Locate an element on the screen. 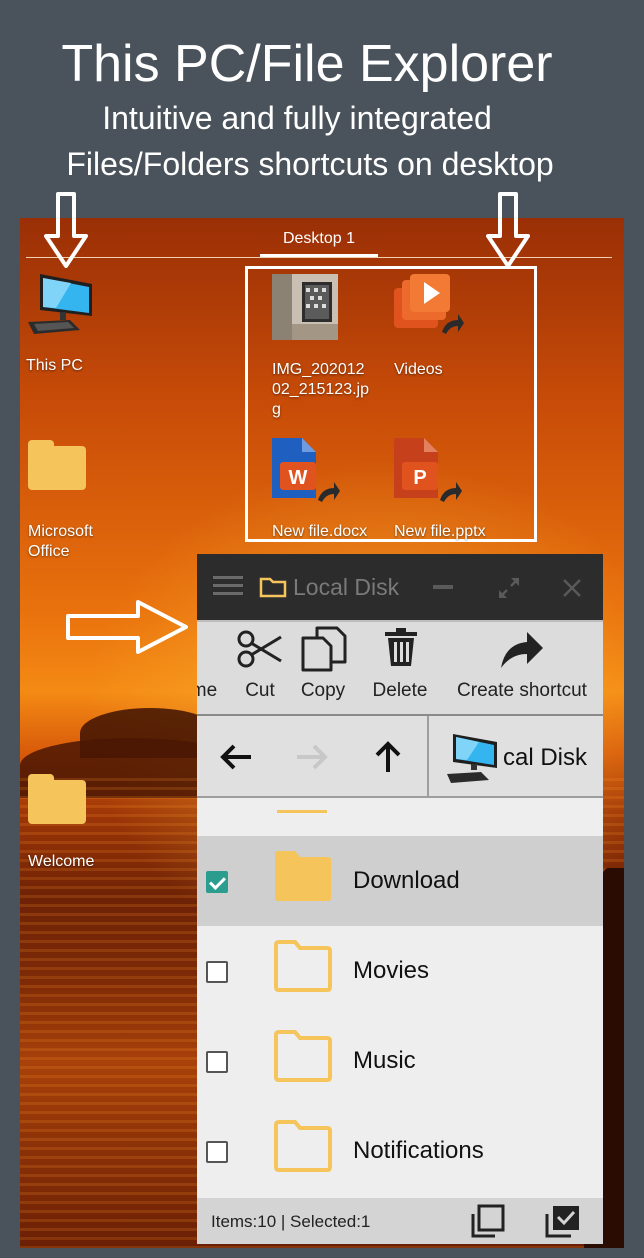  promo-title: This PC/File Explorer is located at coordinates (307, 64).